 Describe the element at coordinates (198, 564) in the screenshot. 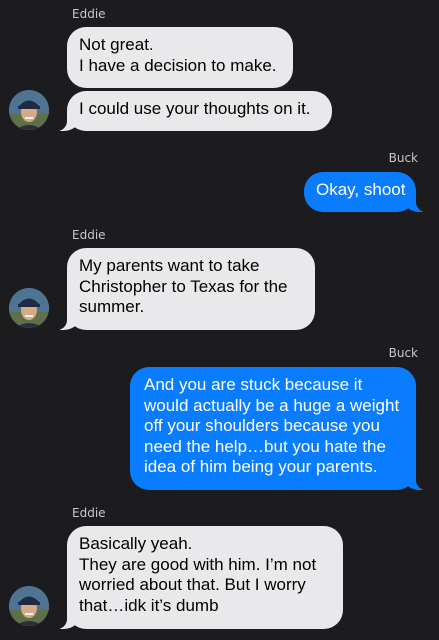

I see `message-line: They are good with him. I’m not` at that location.